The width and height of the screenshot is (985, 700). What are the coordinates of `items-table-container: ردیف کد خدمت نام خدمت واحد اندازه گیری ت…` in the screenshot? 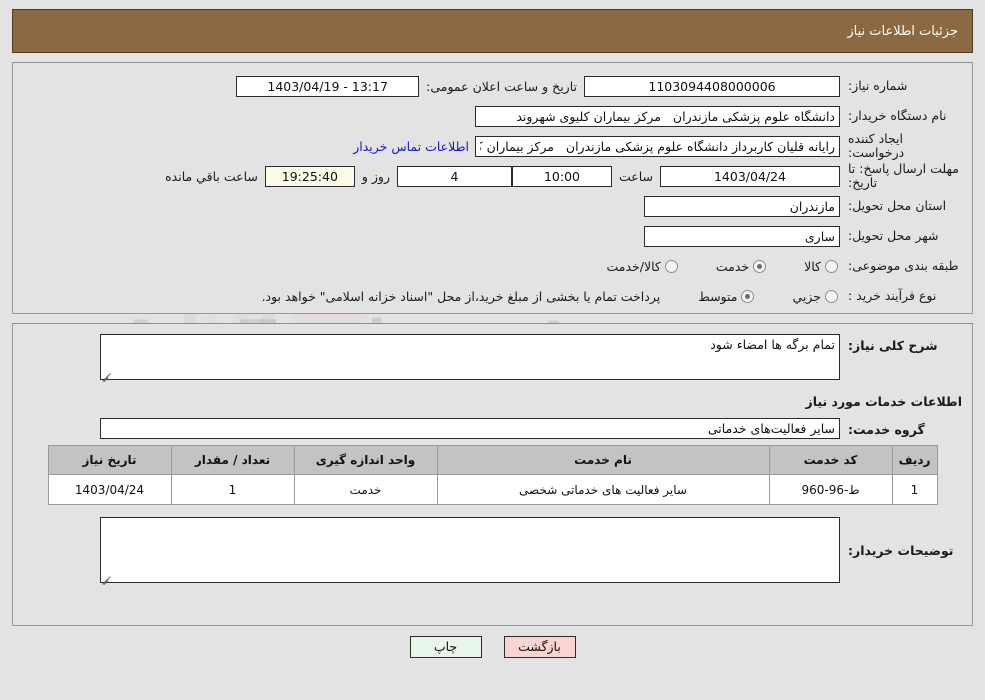 It's located at (492, 472).